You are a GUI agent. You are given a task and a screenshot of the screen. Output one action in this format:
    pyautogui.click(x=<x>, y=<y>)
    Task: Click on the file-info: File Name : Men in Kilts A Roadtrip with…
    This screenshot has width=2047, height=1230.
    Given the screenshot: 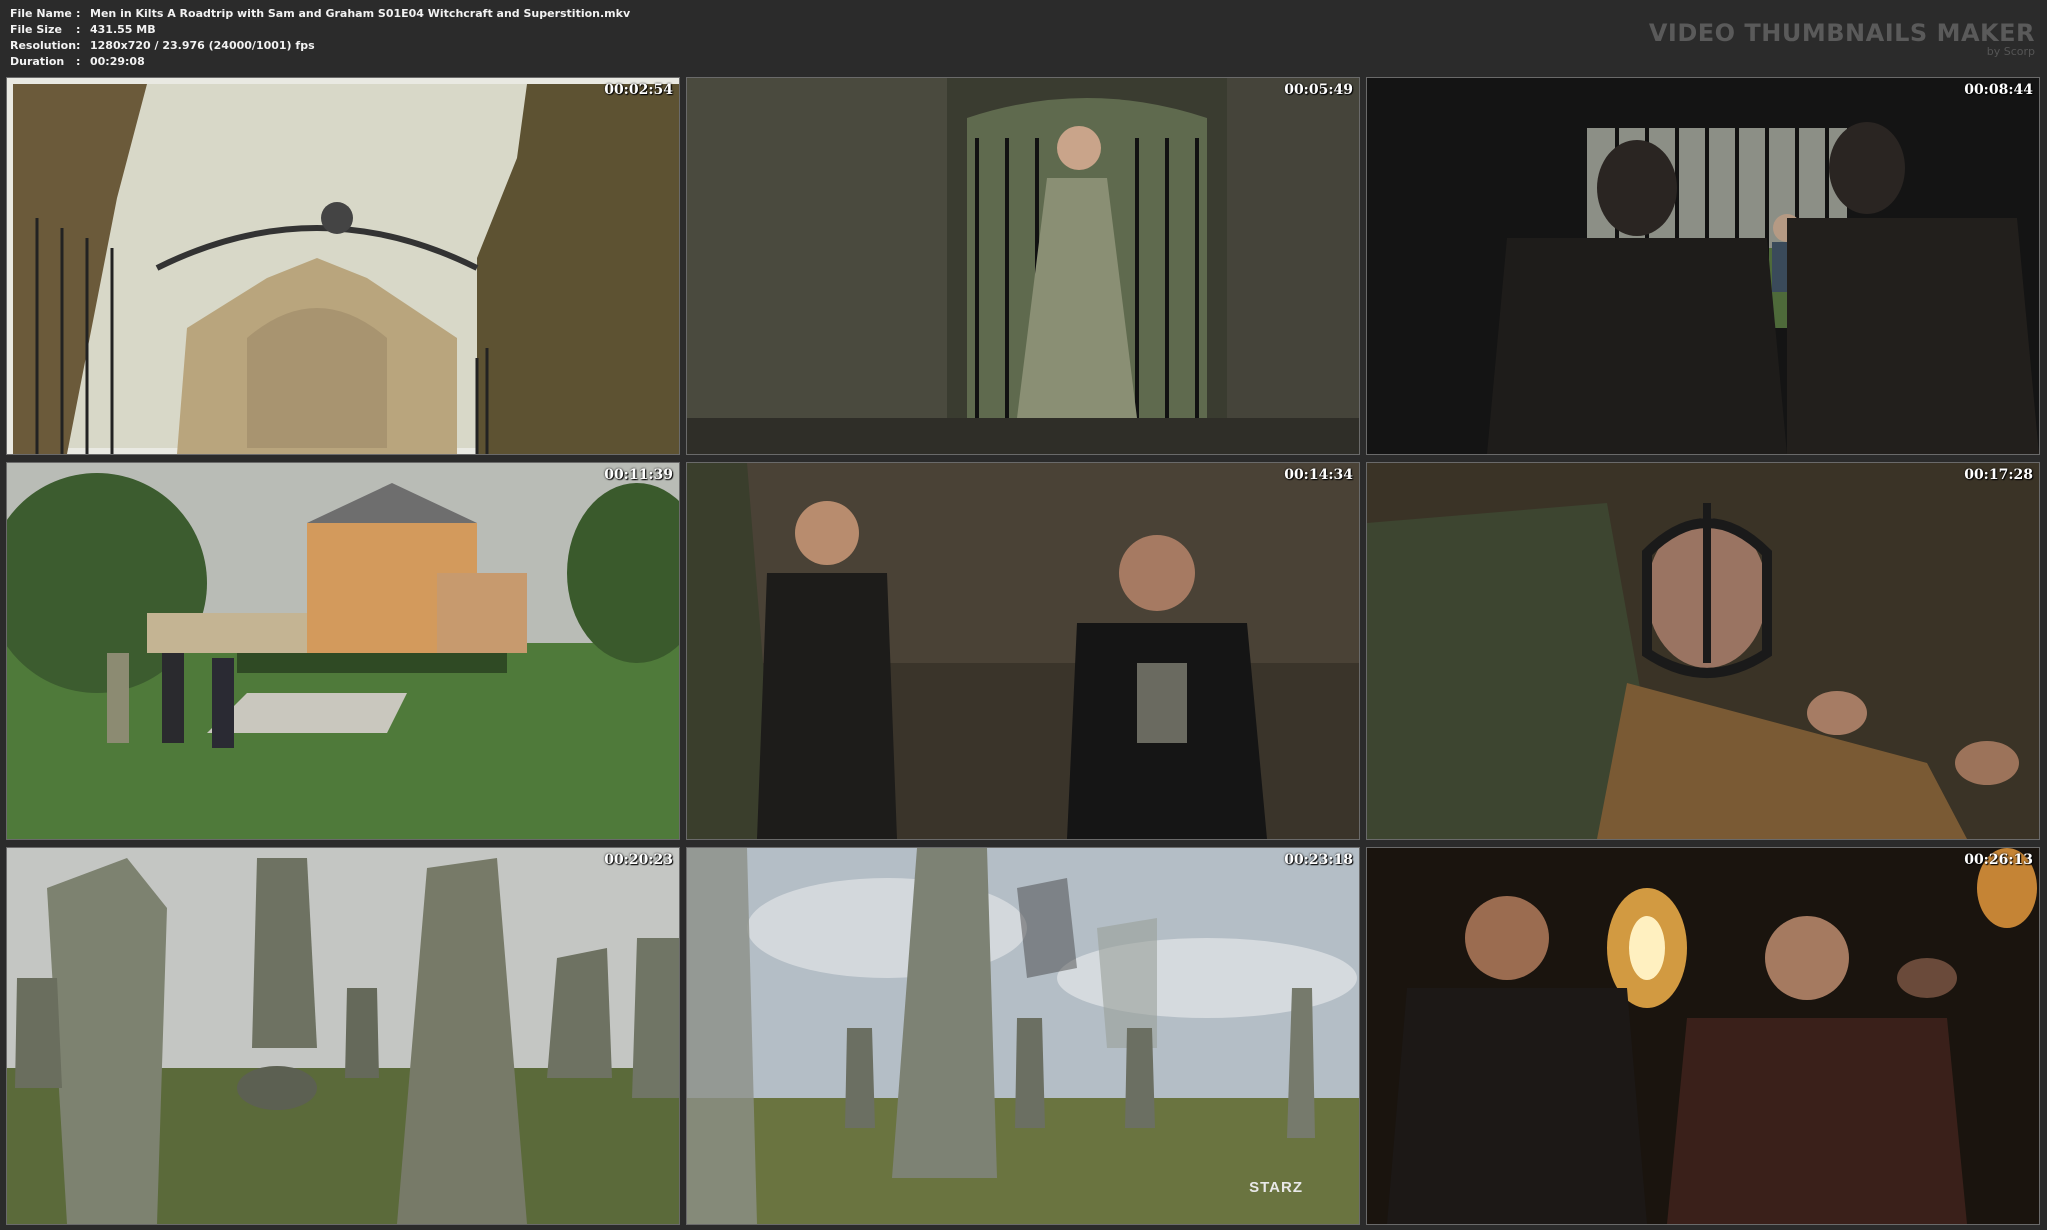 What is the action you would take?
    pyautogui.click(x=320, y=38)
    